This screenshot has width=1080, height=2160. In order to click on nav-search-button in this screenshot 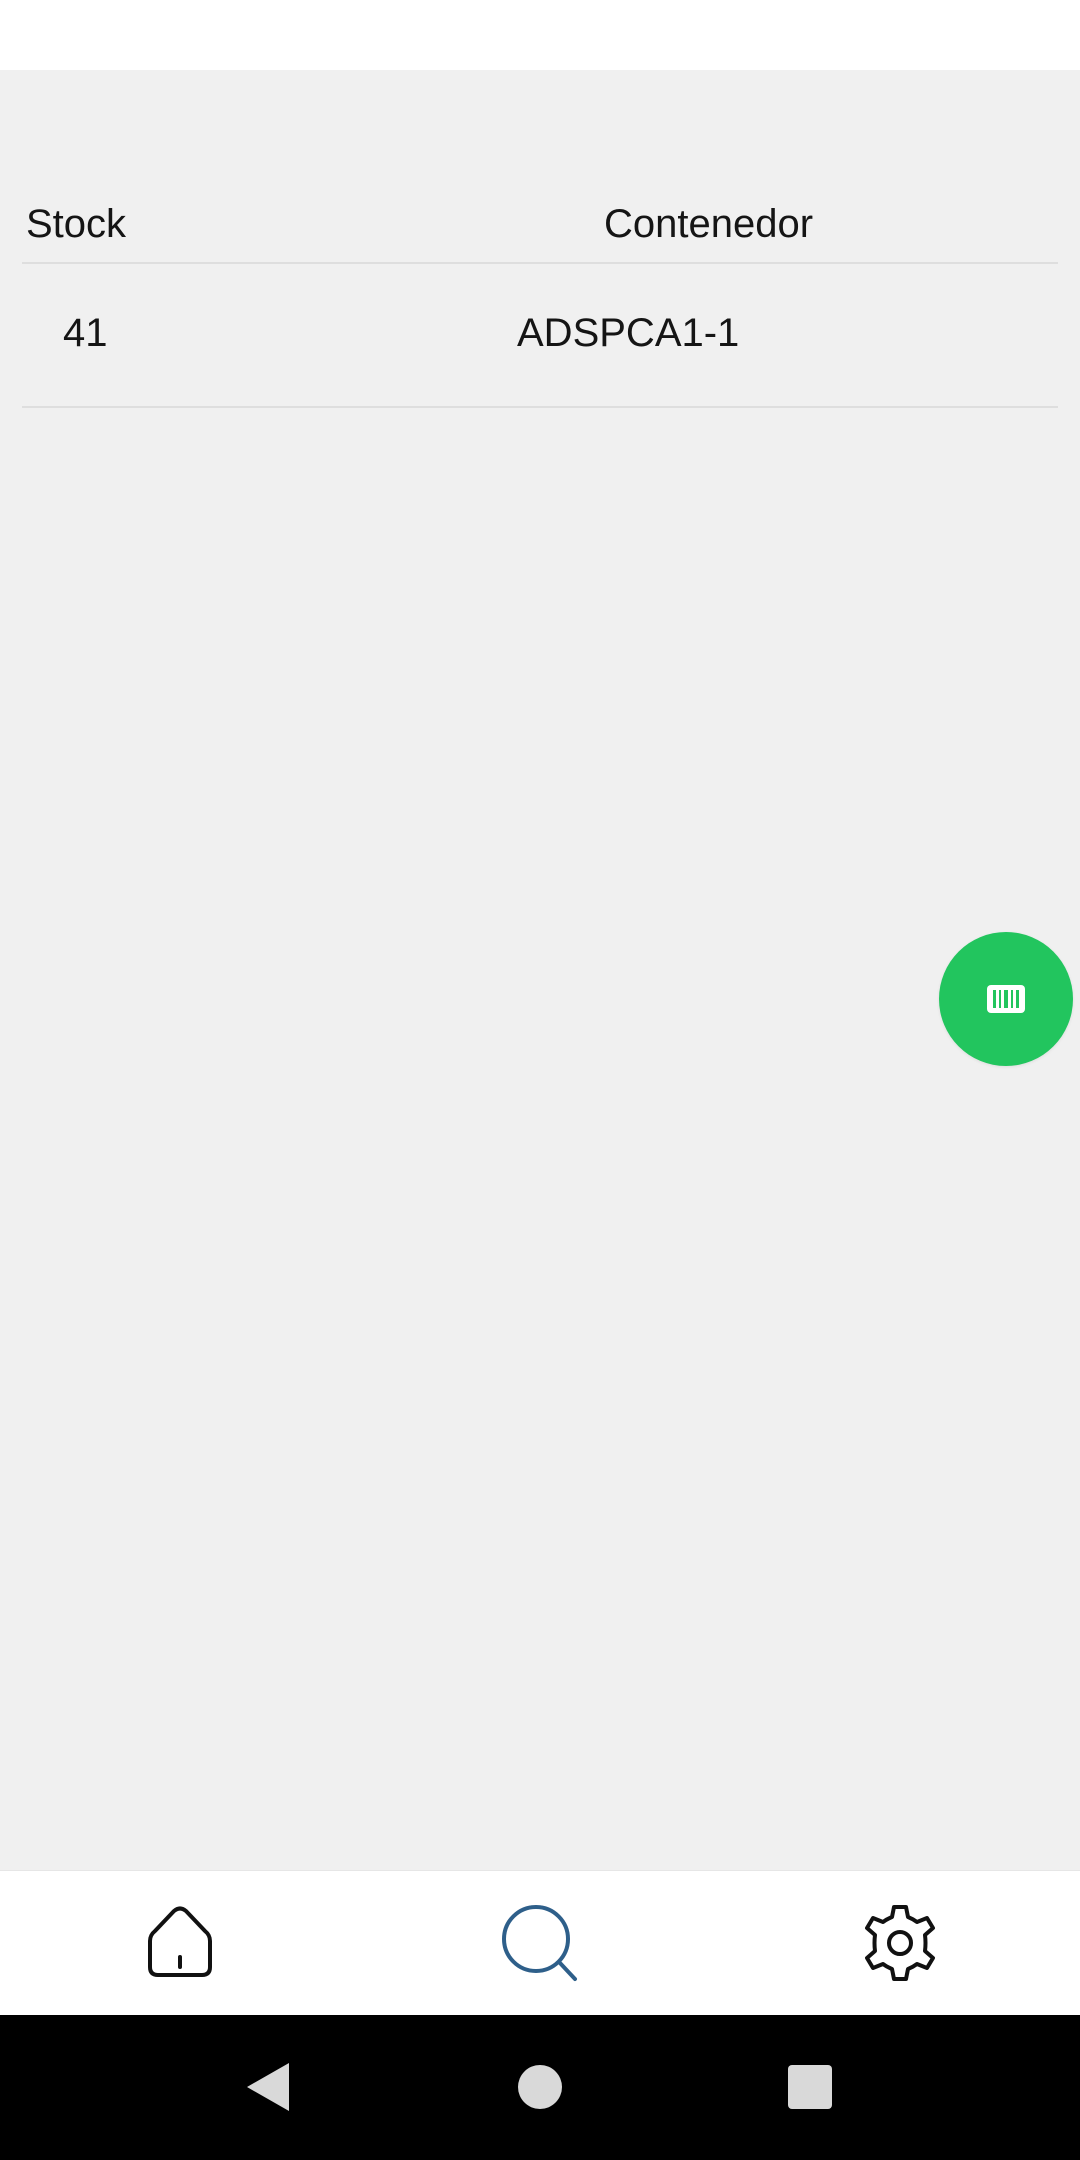, I will do `click(540, 1943)`.